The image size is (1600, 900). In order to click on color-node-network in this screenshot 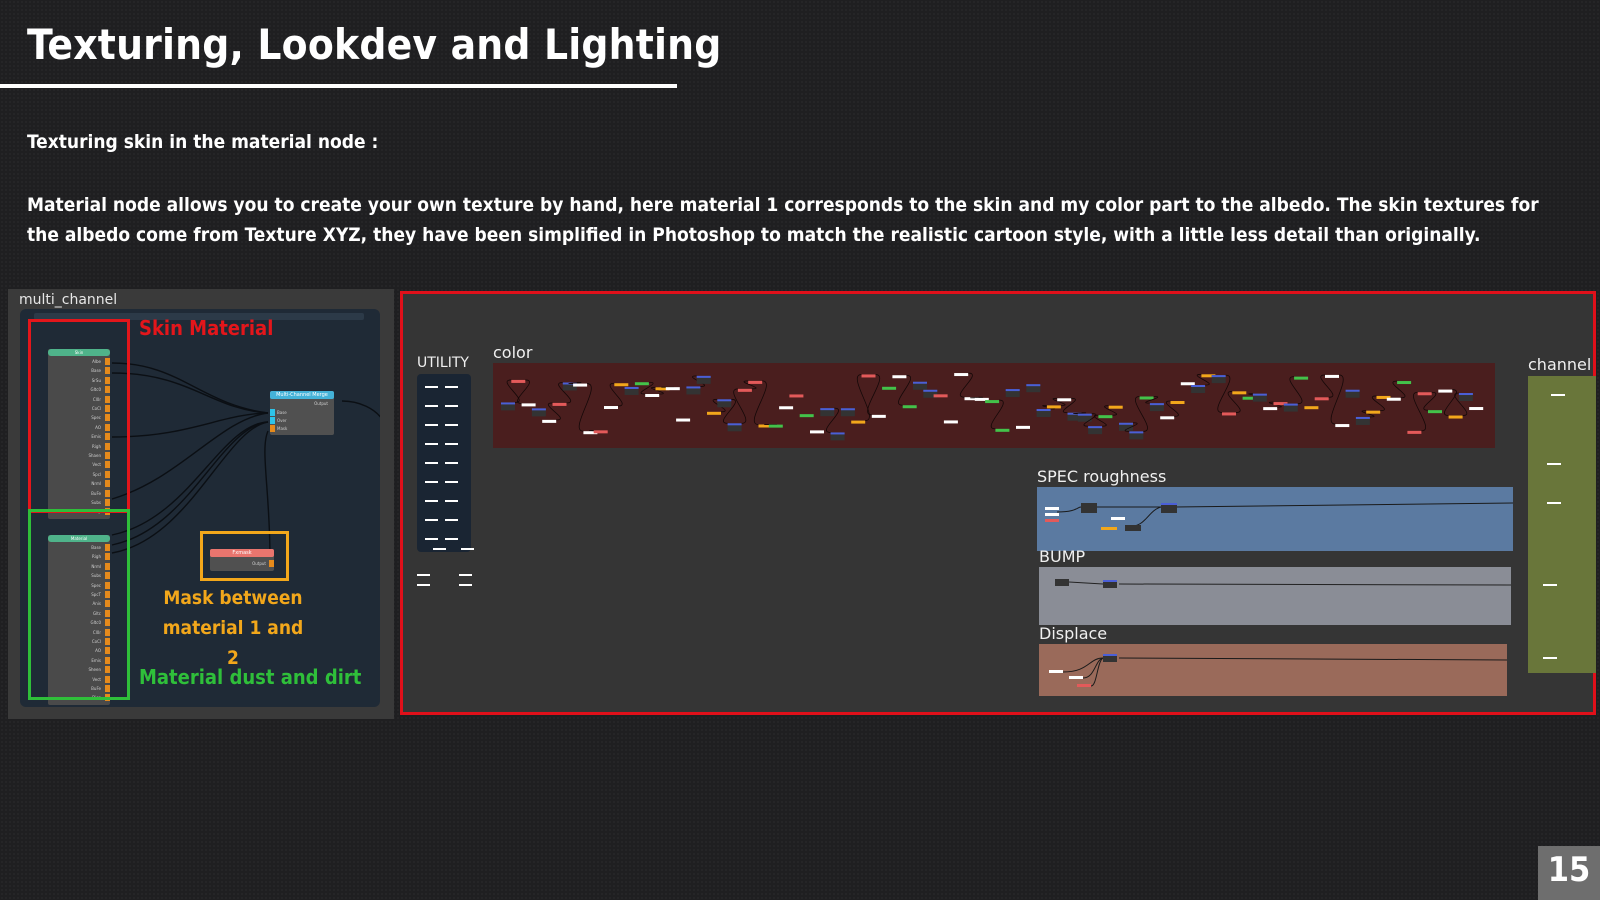, I will do `click(992, 406)`.